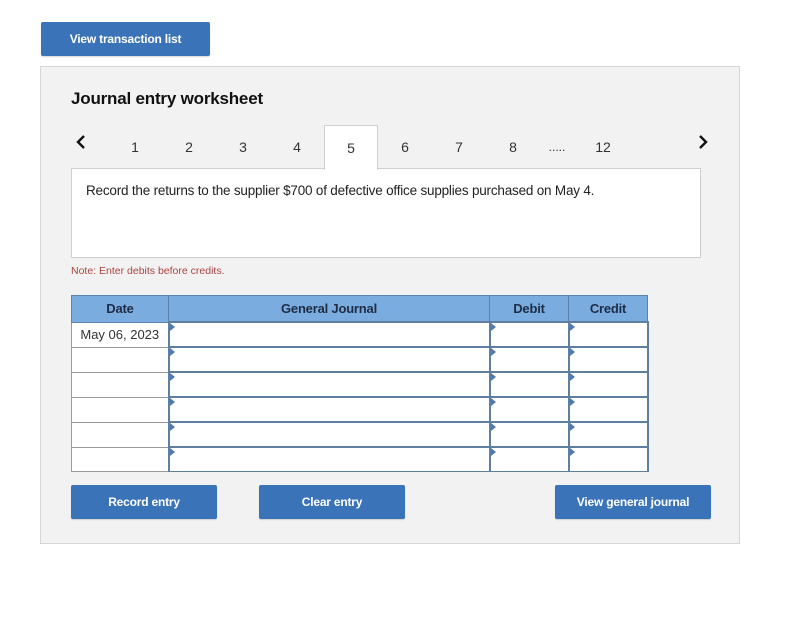 This screenshot has width=803, height=632. Describe the element at coordinates (332, 502) in the screenshot. I see `clear-entry-button: Clear entry` at that location.